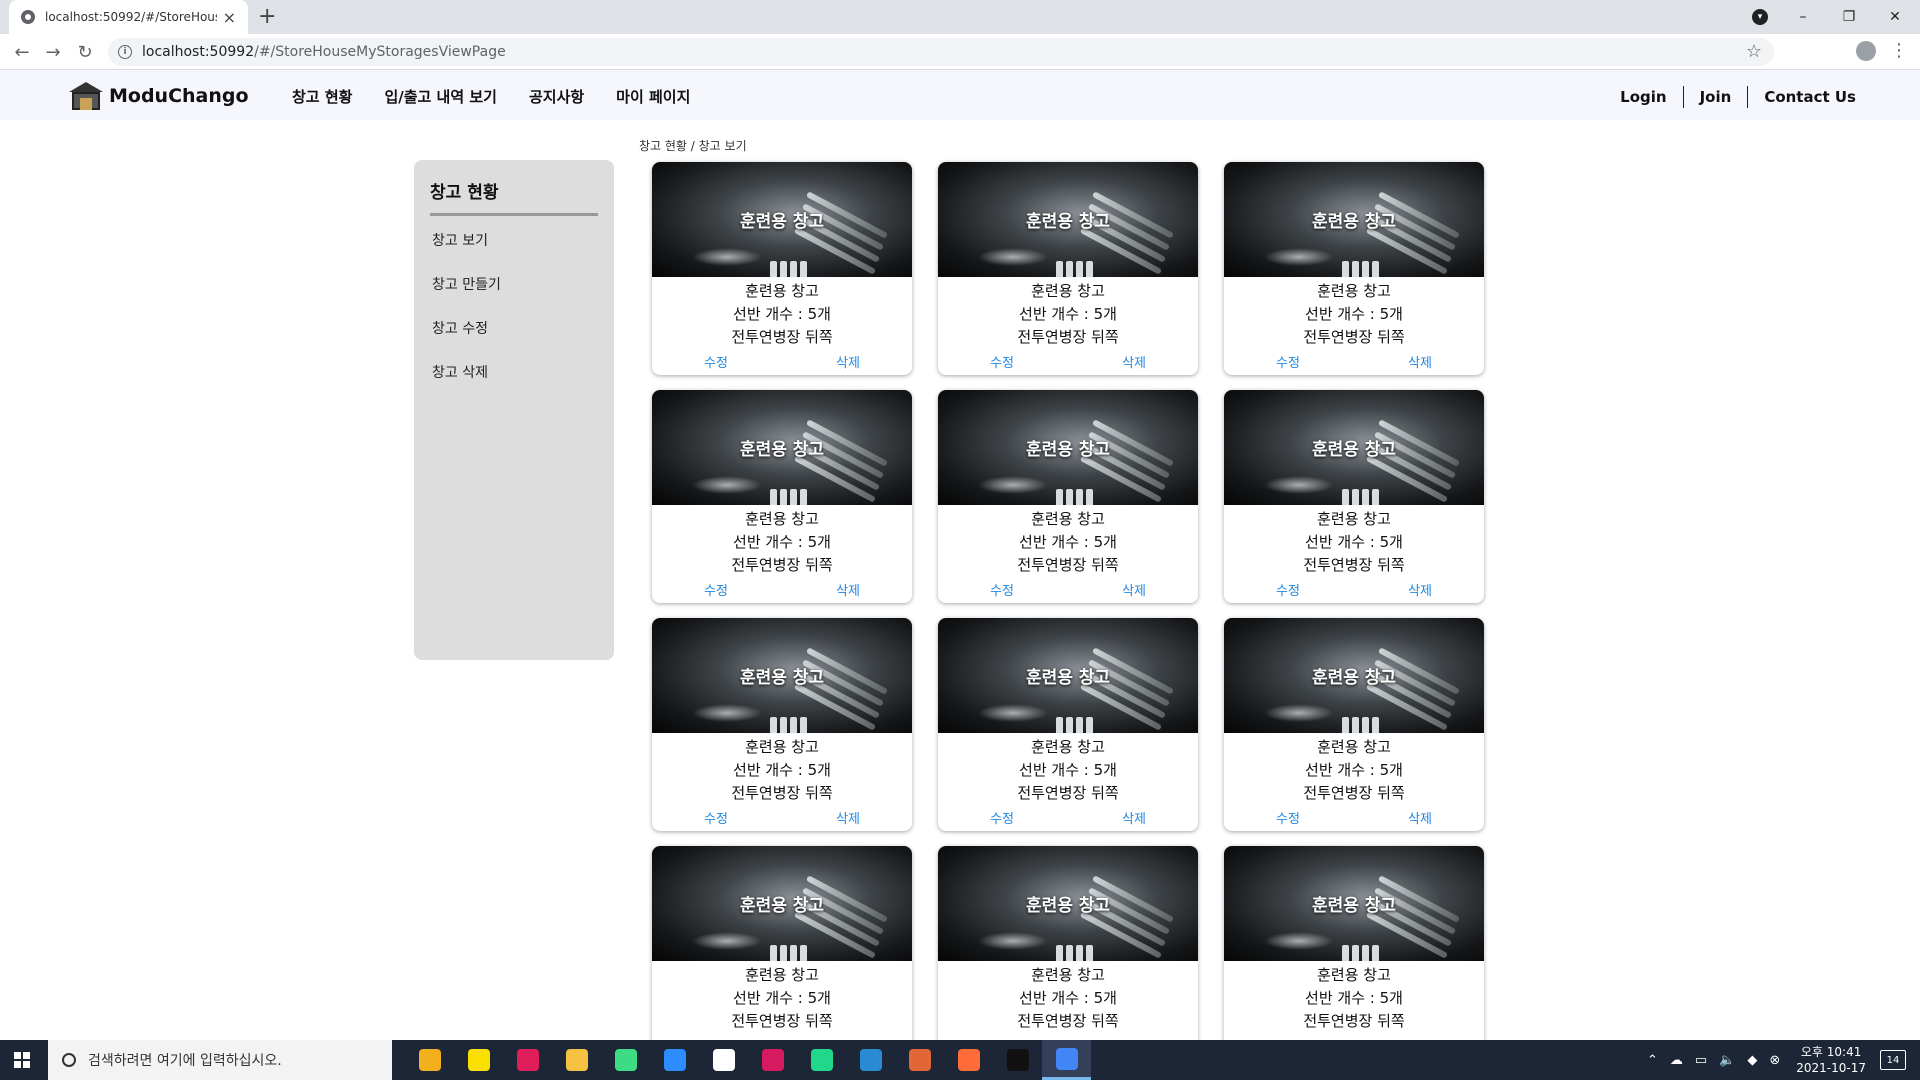 The height and width of the screenshot is (1080, 1920). Describe the element at coordinates (1893, 1060) in the screenshot. I see `notification-center-icon: 14` at that location.